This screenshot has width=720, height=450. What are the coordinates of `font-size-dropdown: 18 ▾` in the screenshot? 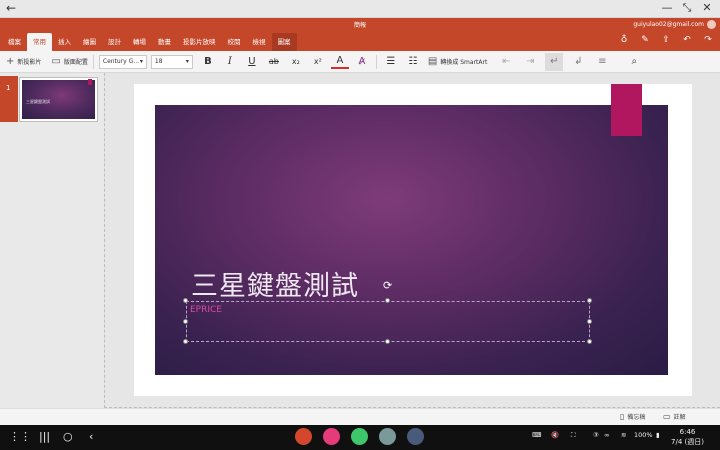 It's located at (171, 61).